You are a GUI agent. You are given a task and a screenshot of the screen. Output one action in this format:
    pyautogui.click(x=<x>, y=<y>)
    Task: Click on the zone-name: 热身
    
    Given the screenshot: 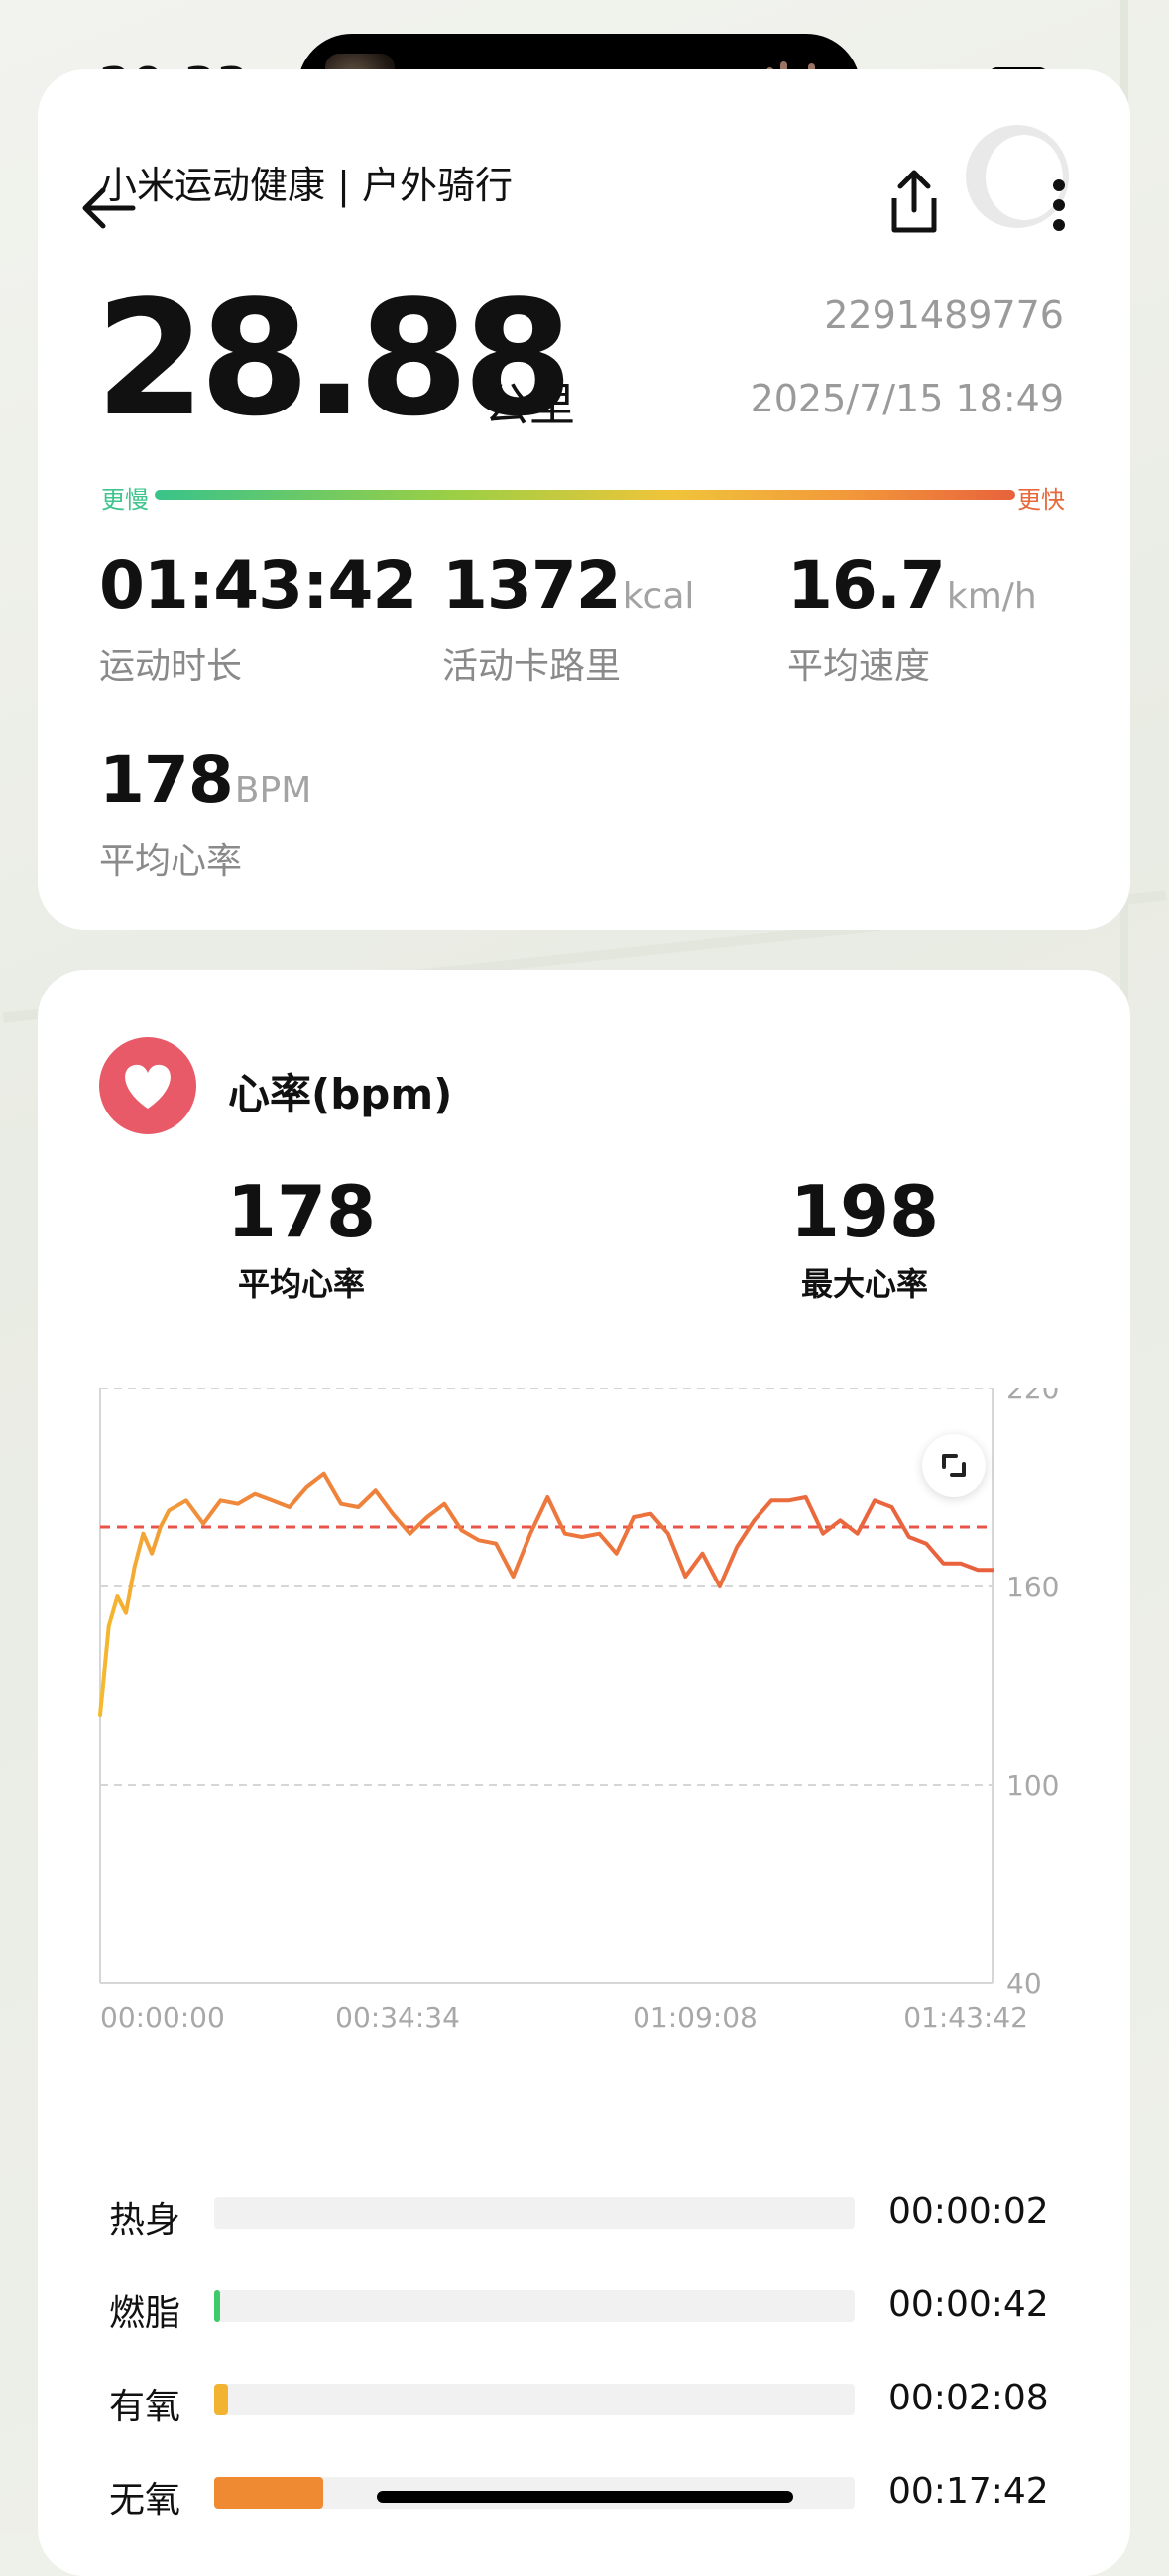 What is the action you would take?
    pyautogui.click(x=145, y=2220)
    